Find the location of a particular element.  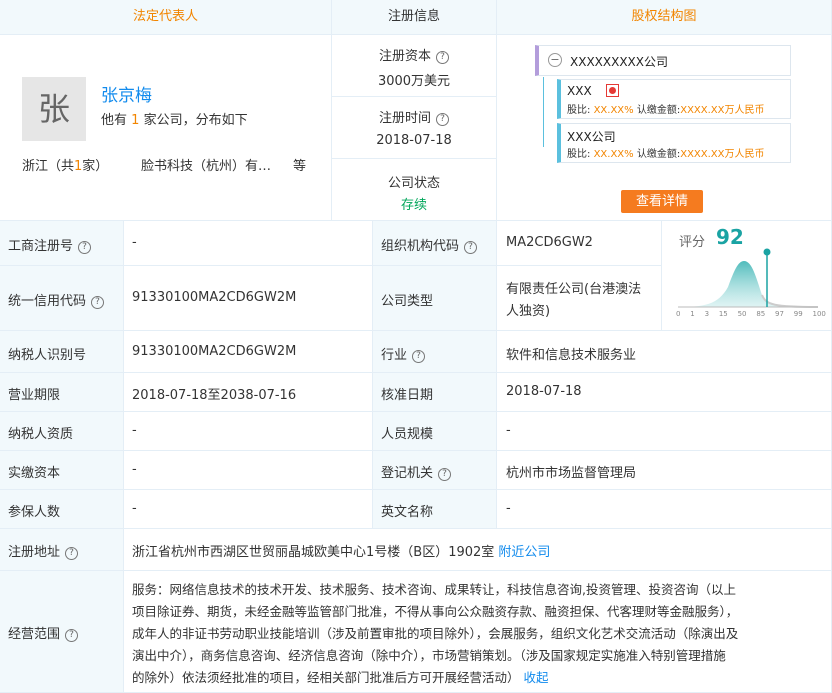

address-label: 注册地址? is located at coordinates (43, 550).